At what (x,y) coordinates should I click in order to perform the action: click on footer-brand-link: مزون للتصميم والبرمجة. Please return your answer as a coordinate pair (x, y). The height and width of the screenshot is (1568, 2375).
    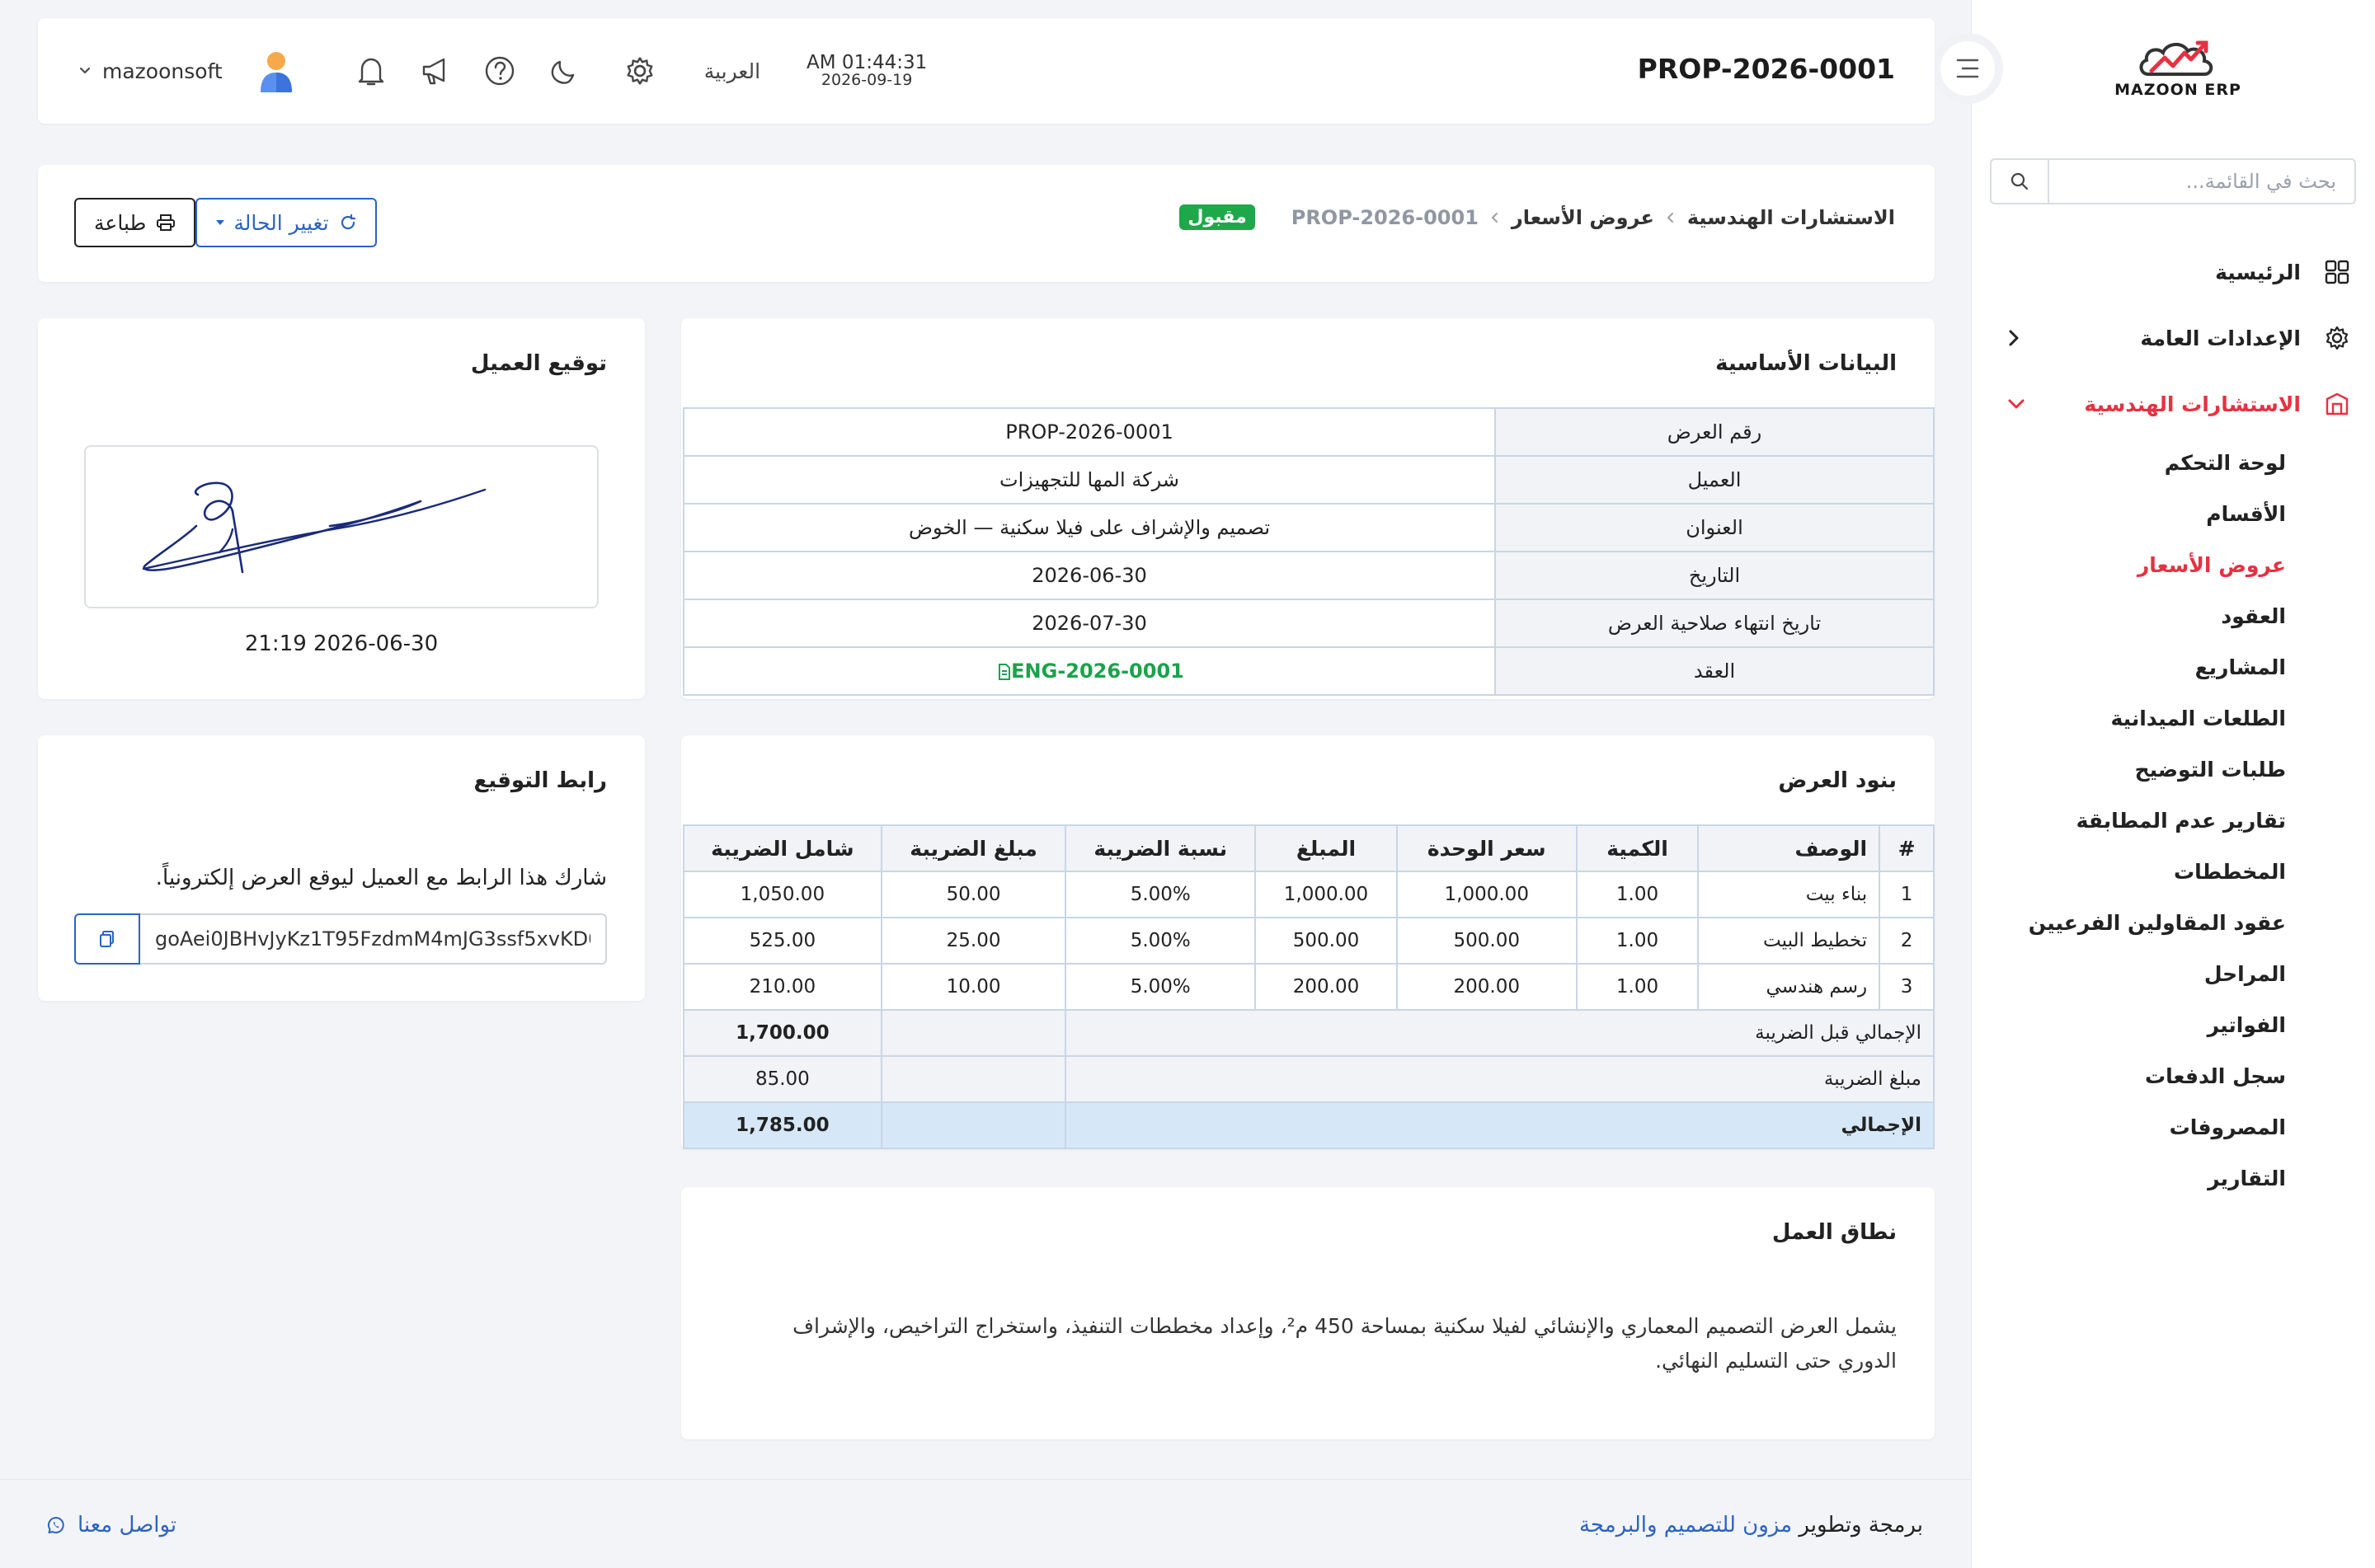
    Looking at the image, I should click on (1686, 1525).